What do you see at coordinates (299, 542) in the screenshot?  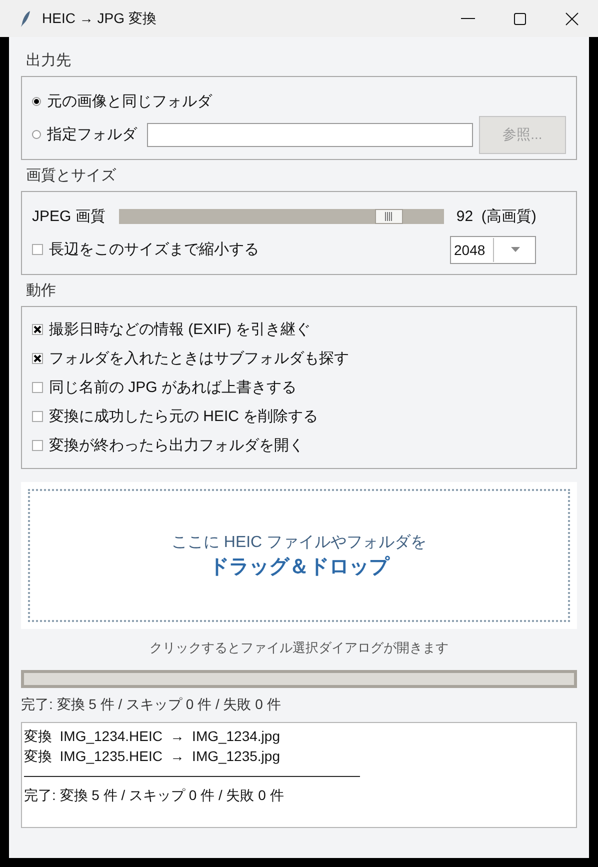 I see `drop-prompt: ここに HEIC ファイルやフォルダを` at bounding box center [299, 542].